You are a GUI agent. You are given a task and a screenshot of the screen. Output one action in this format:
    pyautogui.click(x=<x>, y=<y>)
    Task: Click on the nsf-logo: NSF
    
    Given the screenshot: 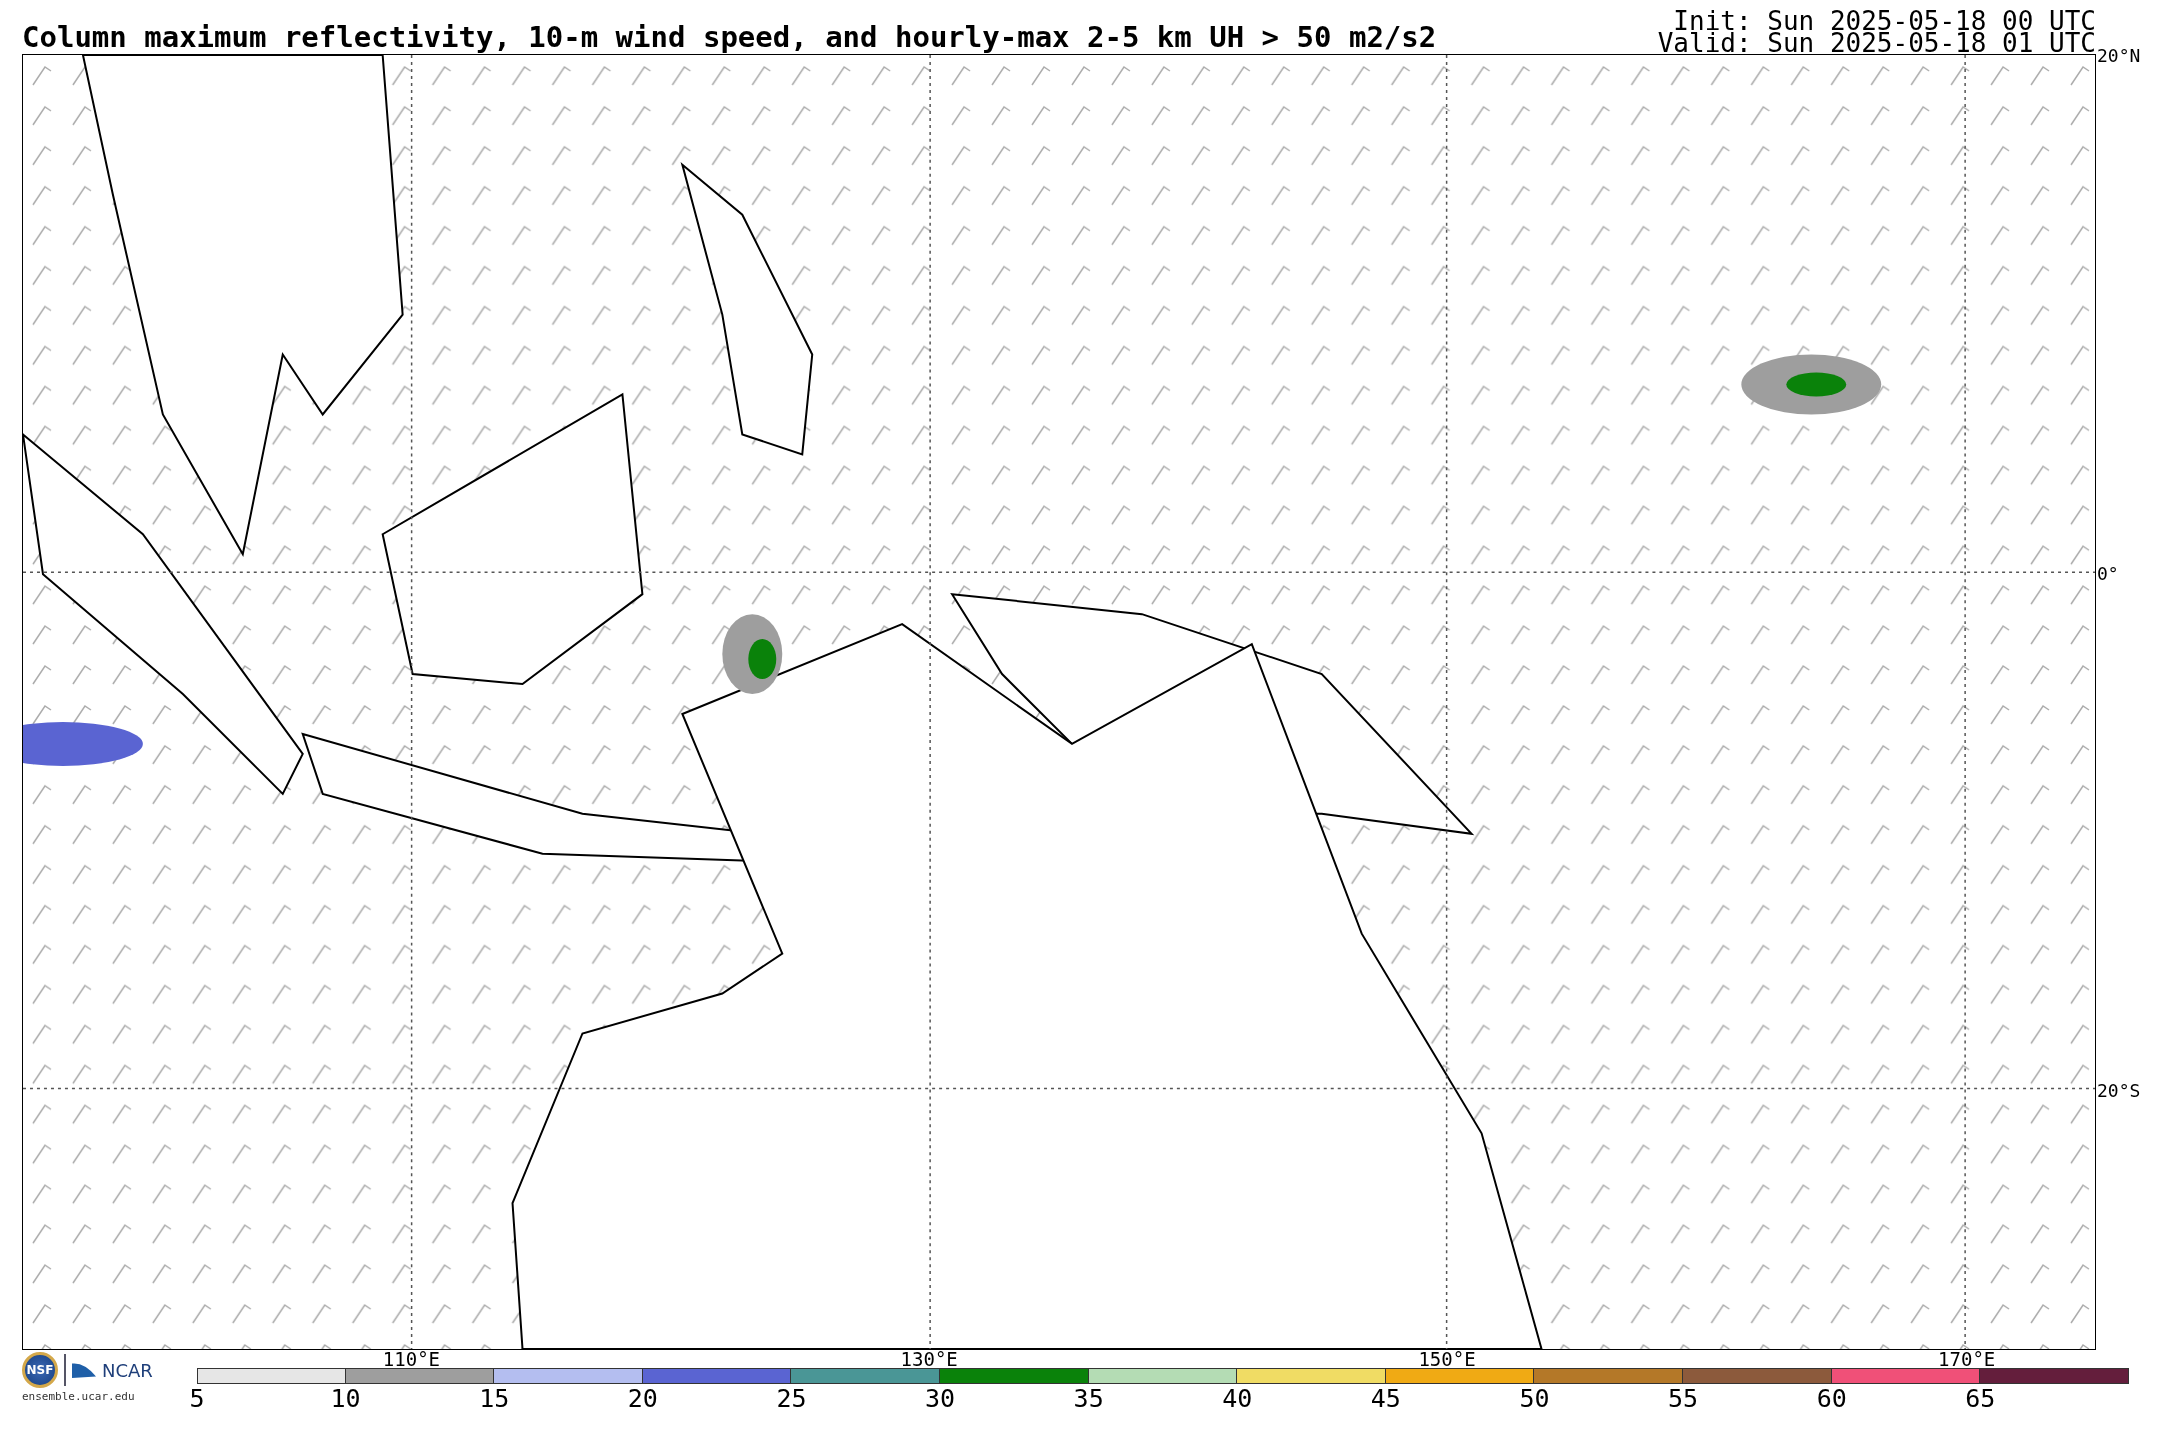 What is the action you would take?
    pyautogui.click(x=40, y=1370)
    